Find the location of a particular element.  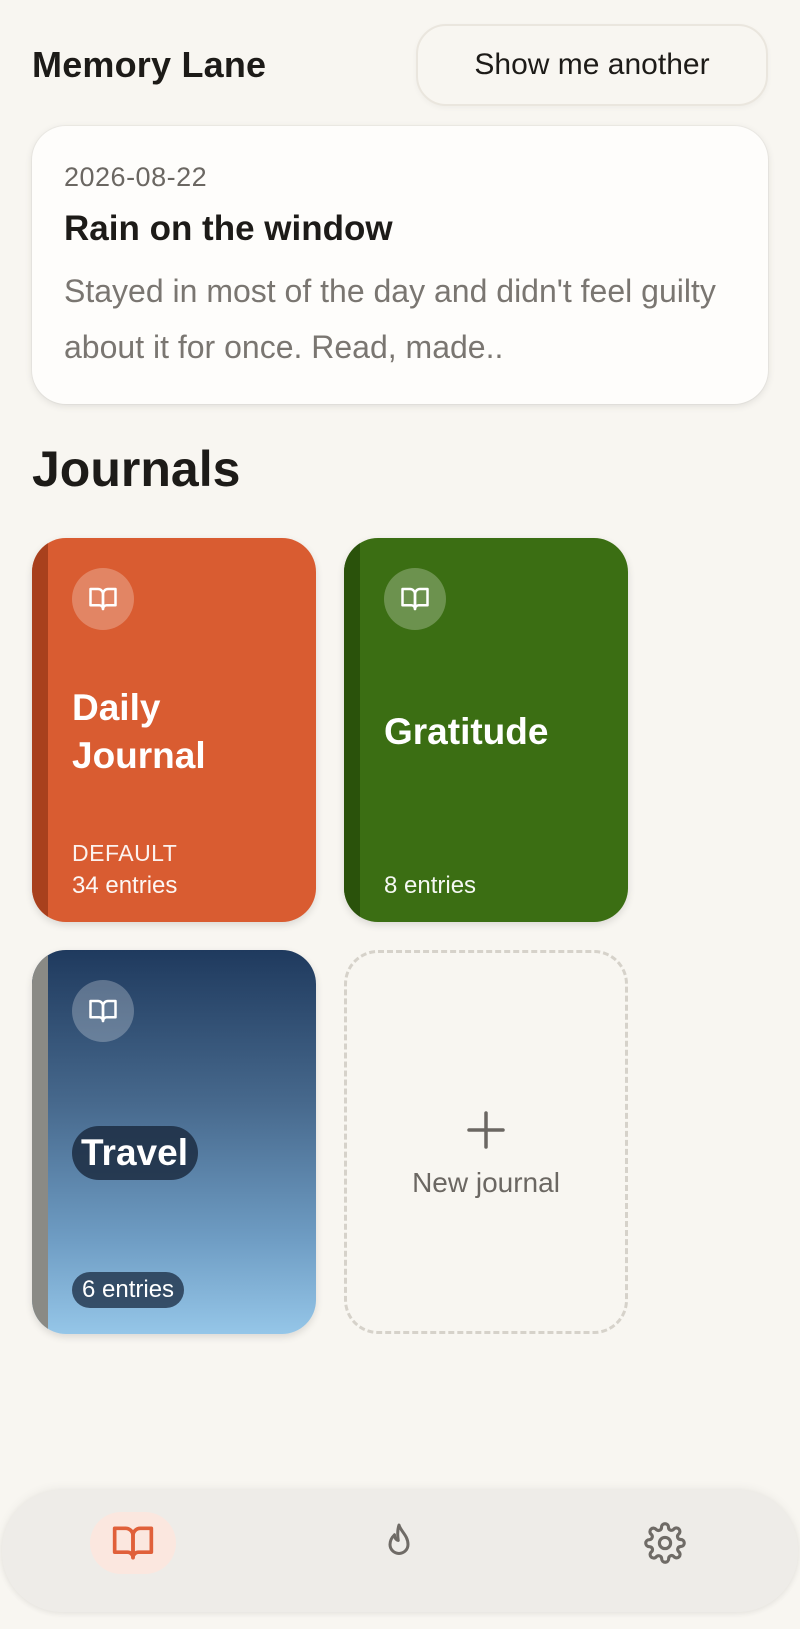

journal-name: Gratitude is located at coordinates (466, 731).